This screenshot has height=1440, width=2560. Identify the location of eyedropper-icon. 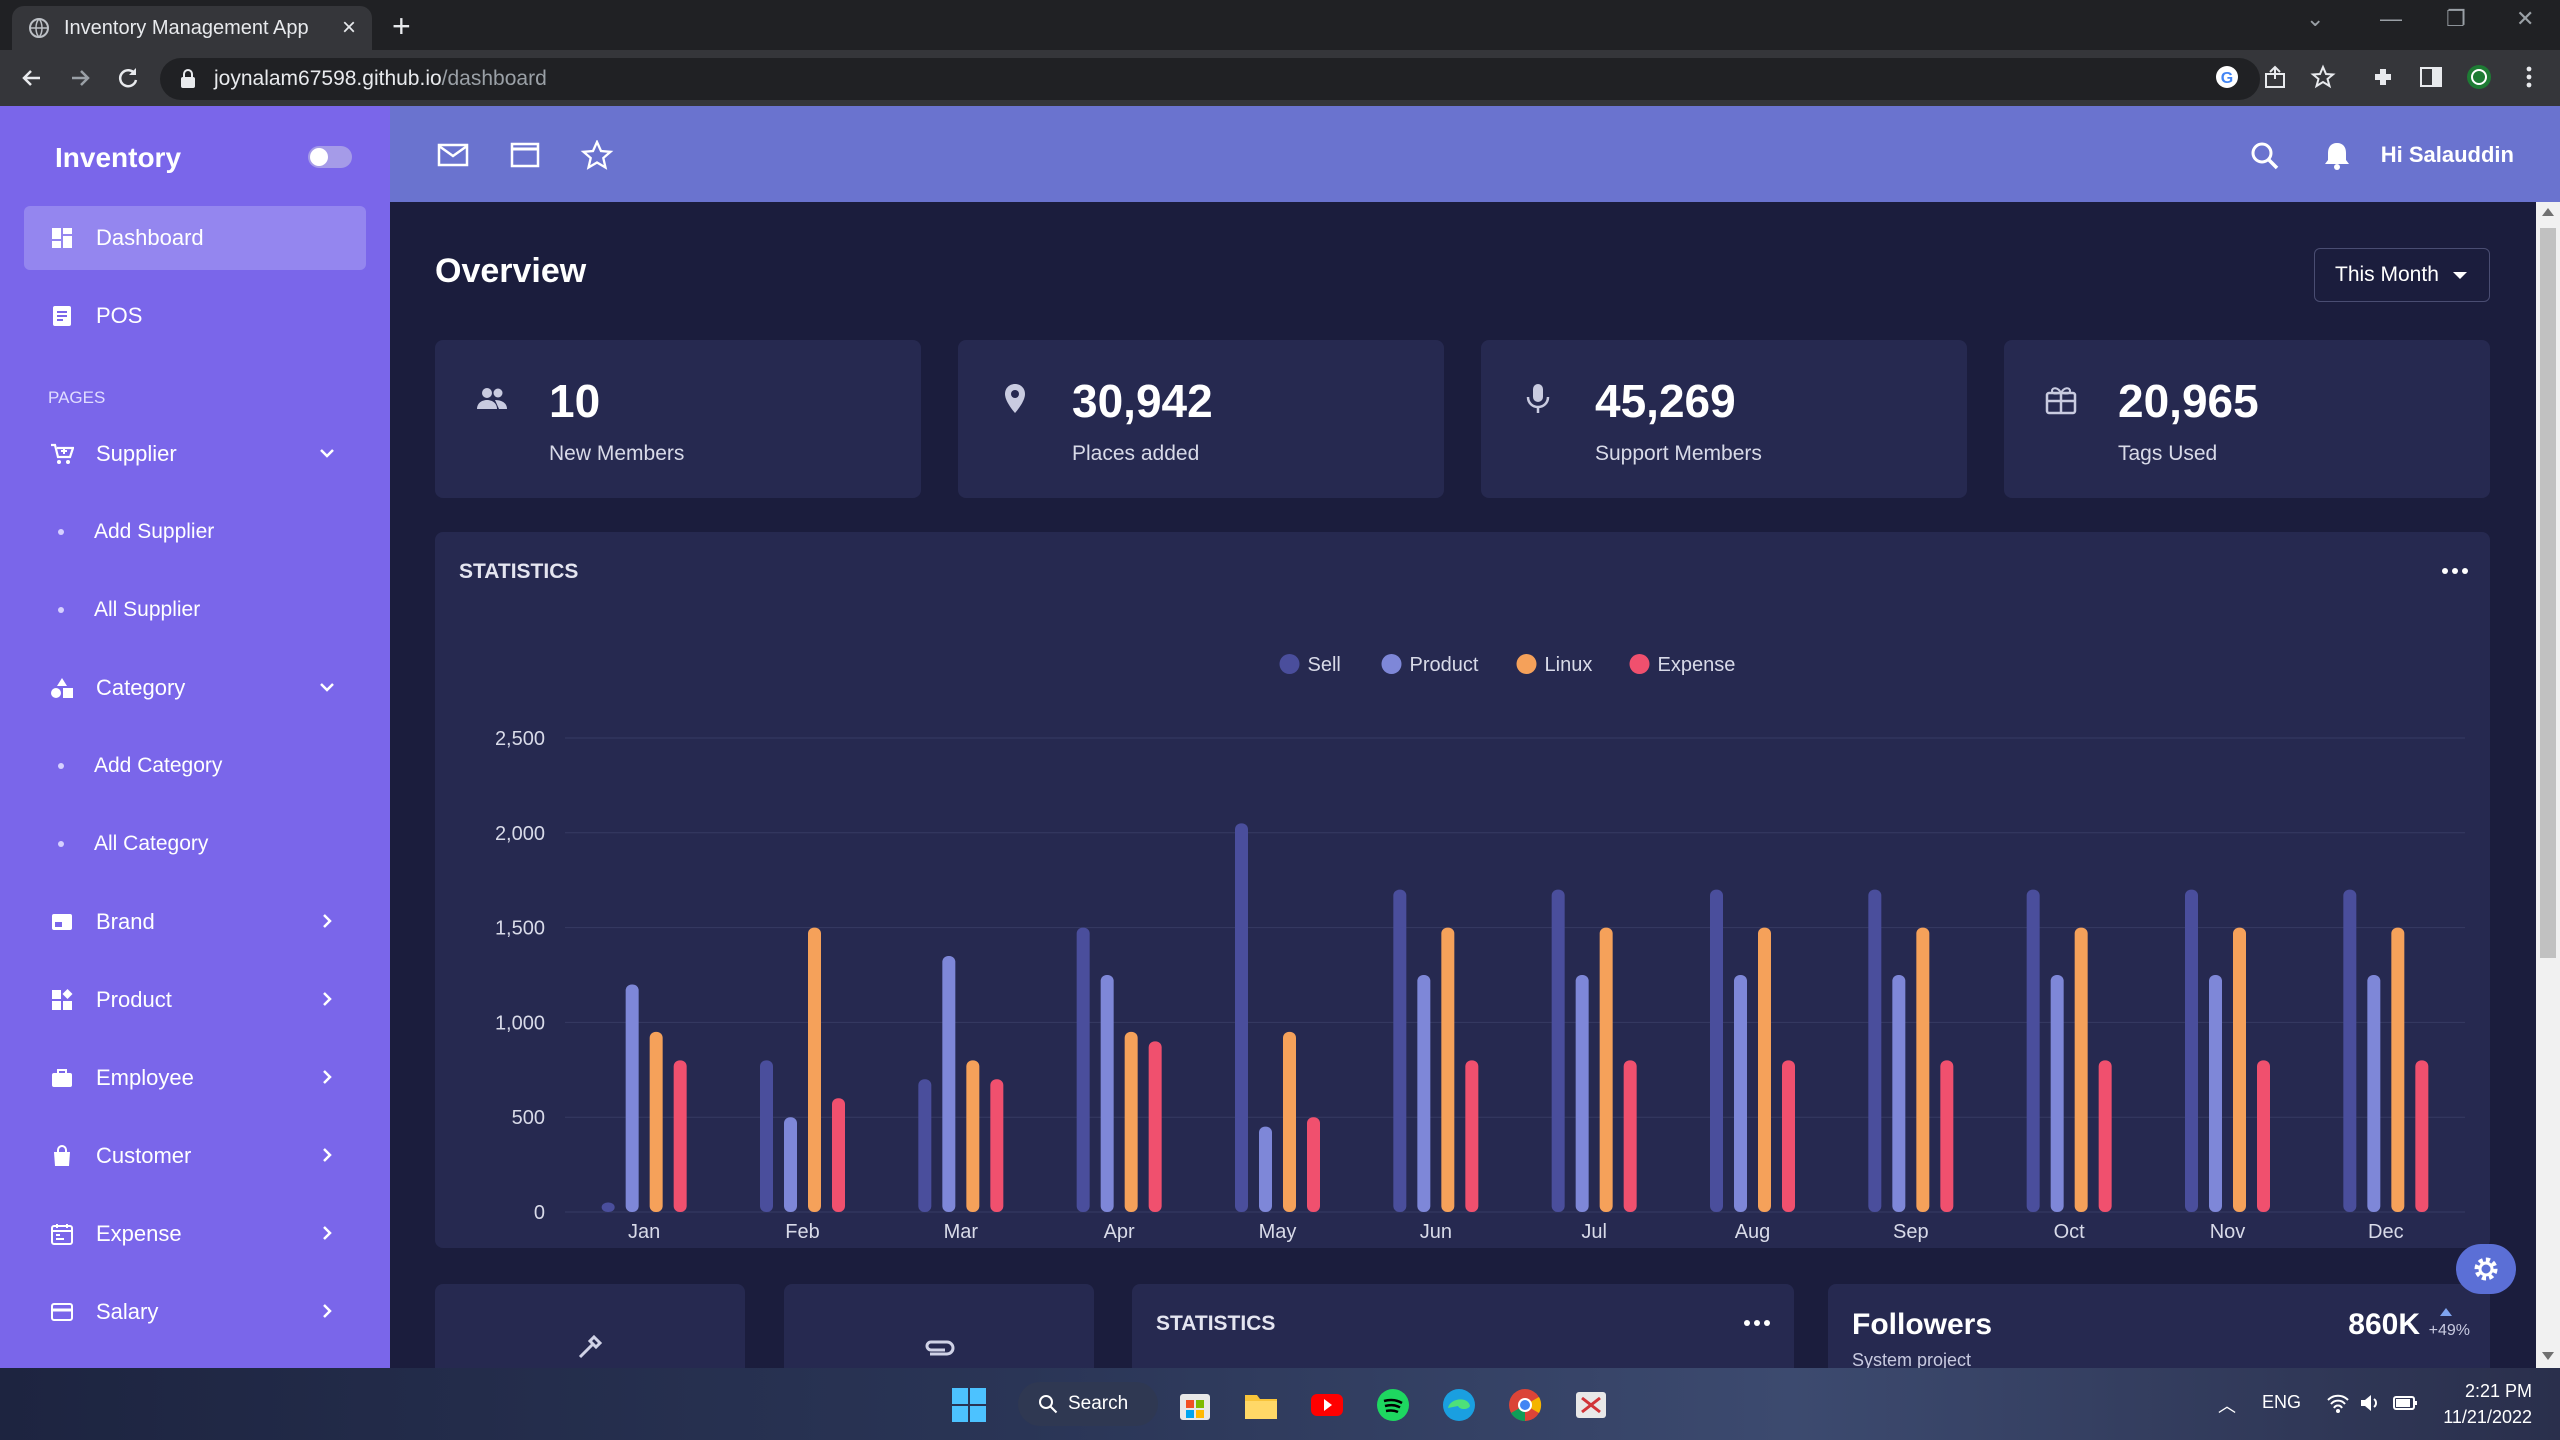
(590, 1347).